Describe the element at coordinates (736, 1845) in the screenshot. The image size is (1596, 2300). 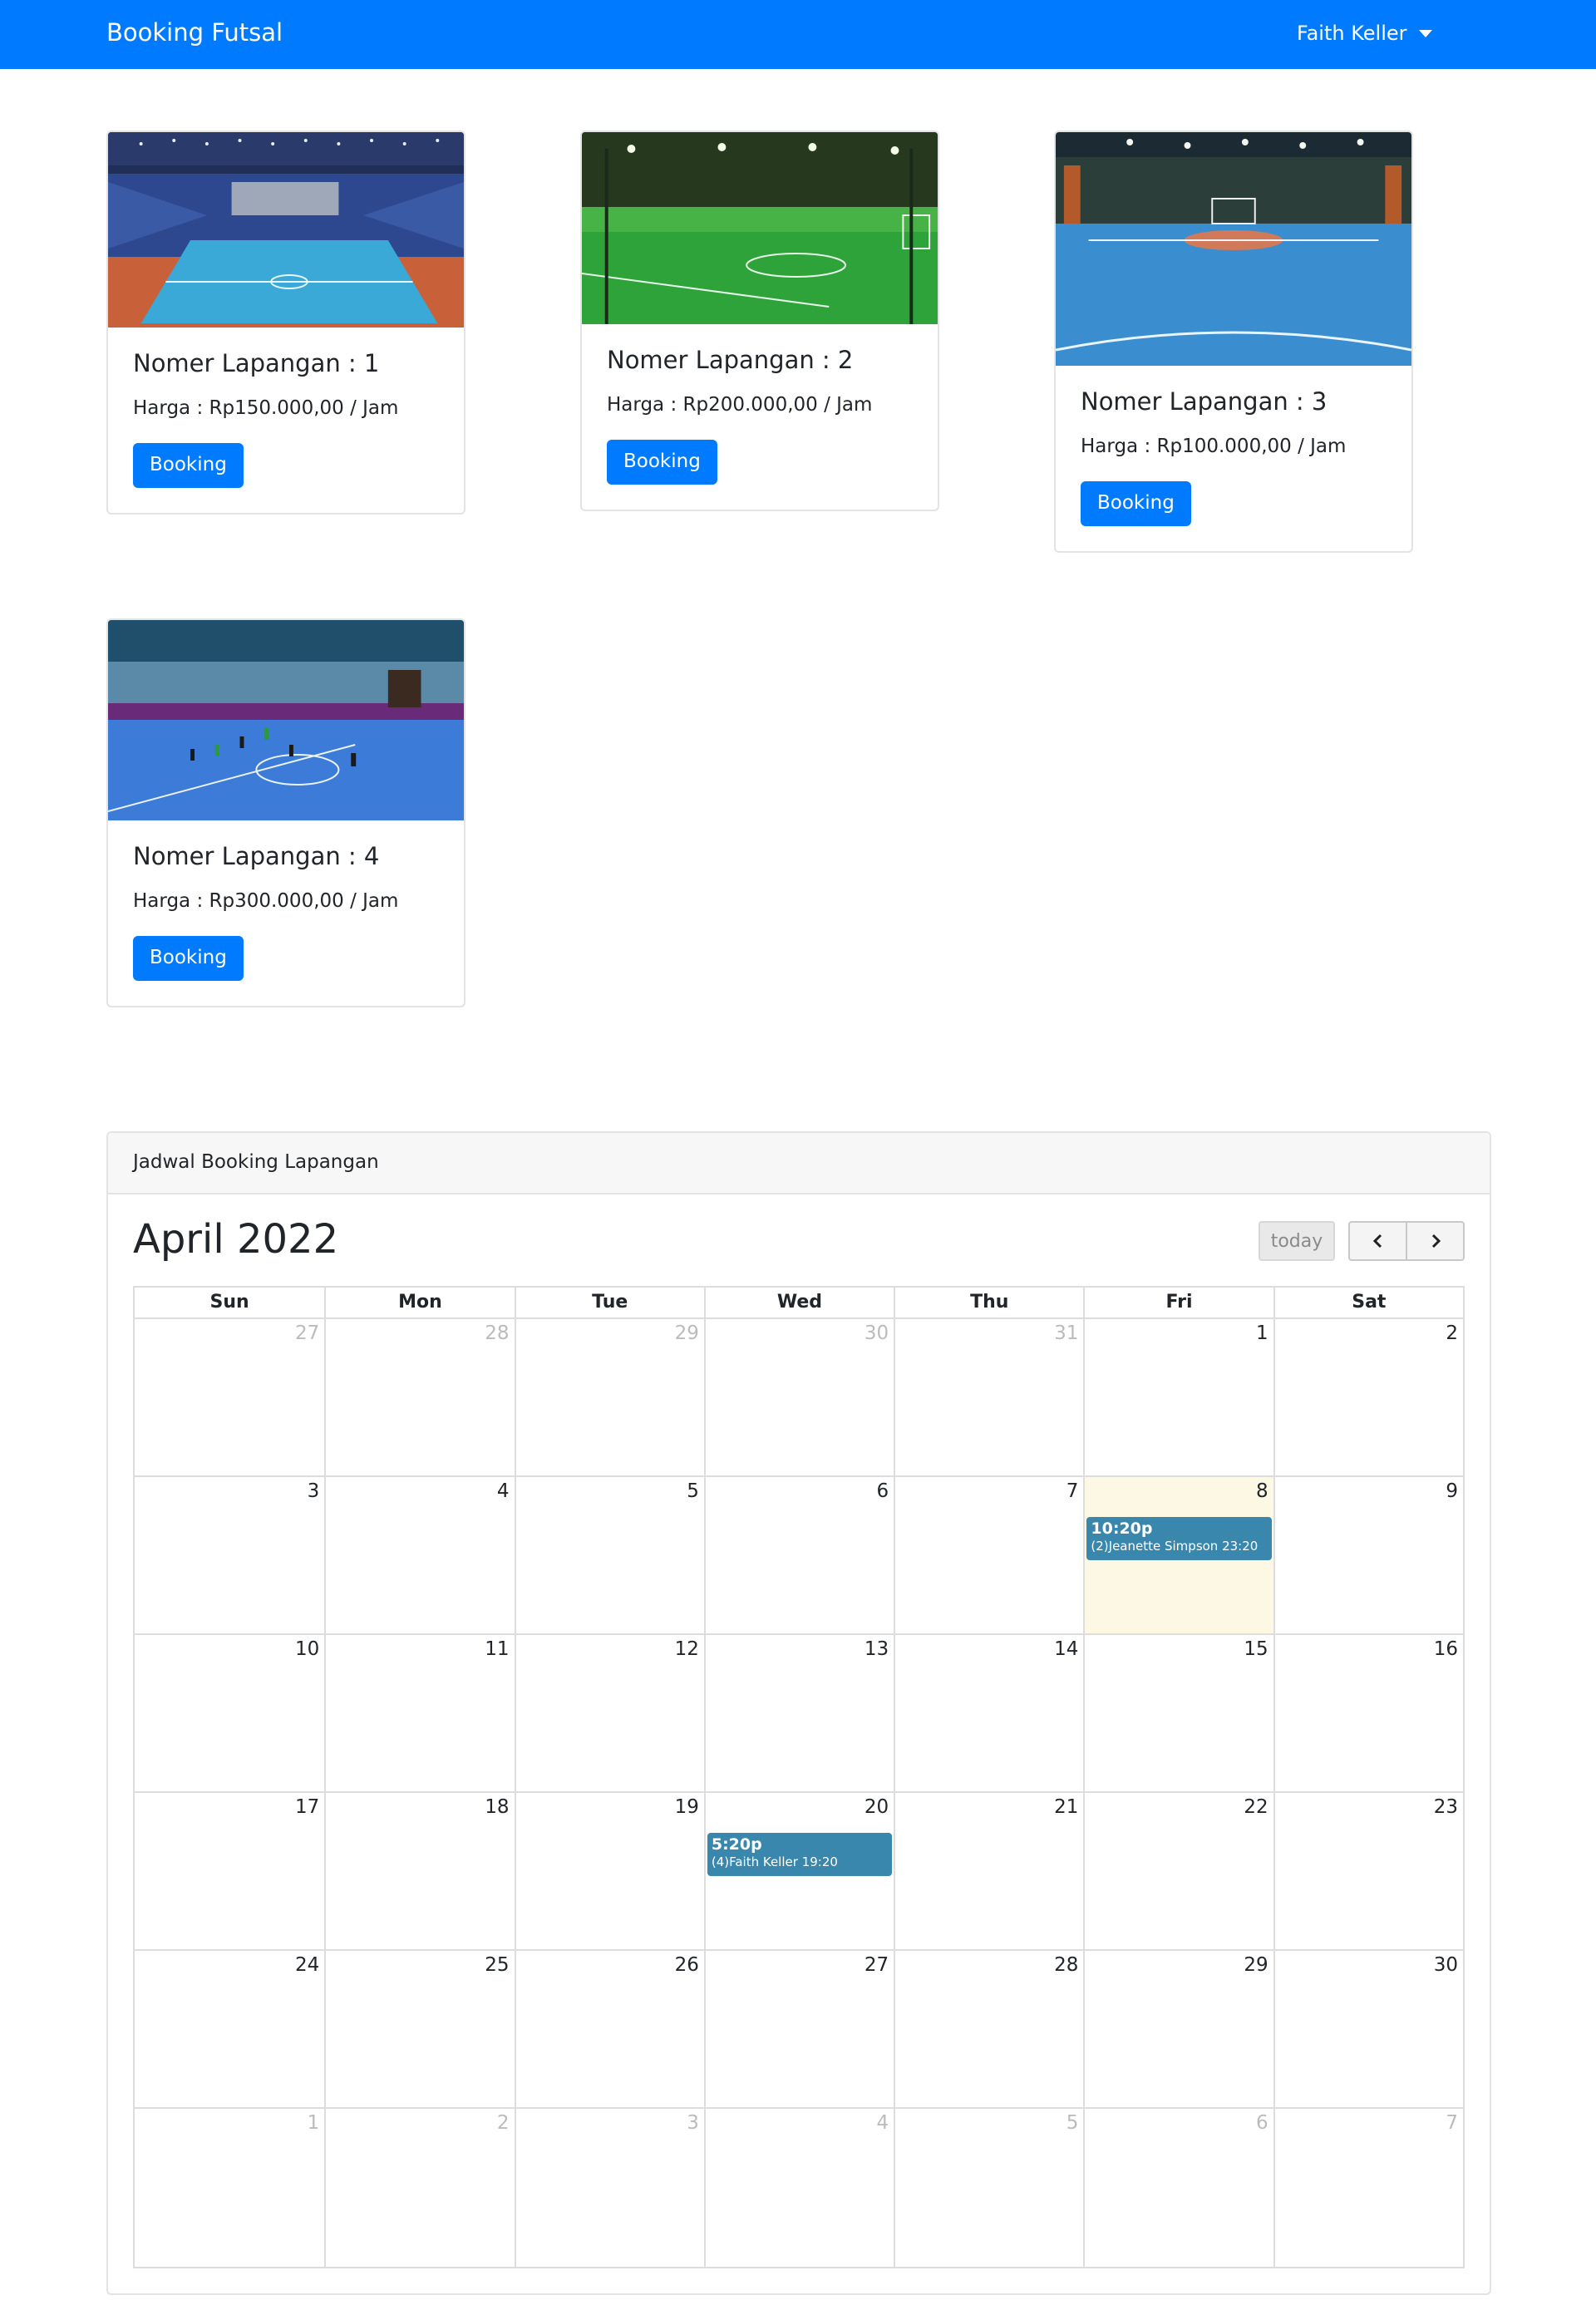
I see `event-time: 5:20p` at that location.